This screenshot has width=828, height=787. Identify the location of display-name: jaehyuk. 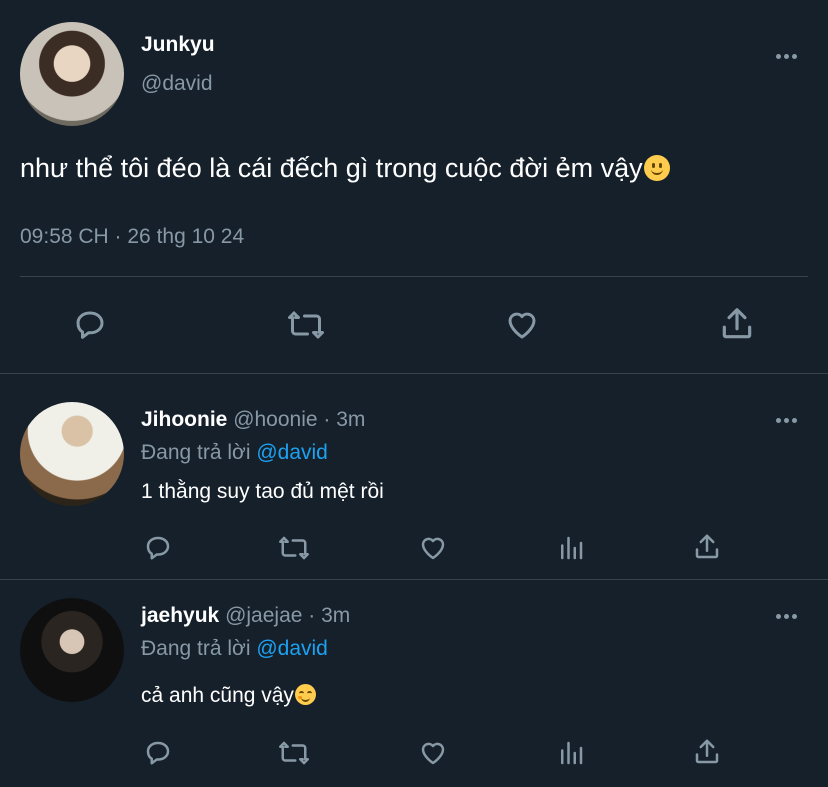
(180, 615).